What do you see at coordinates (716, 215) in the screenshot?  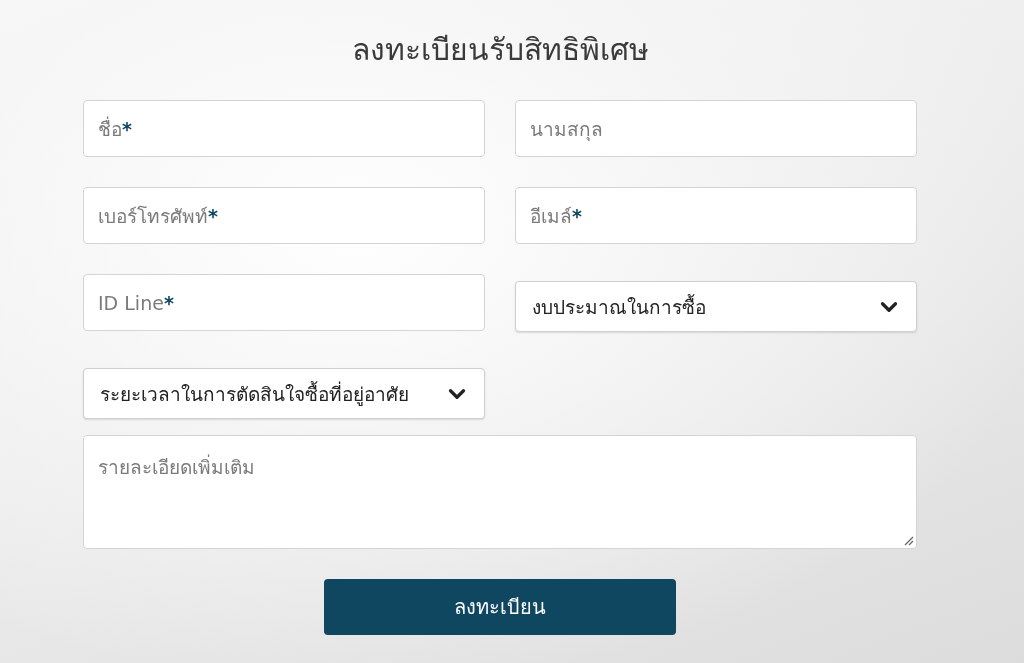 I see `input-field: อีเมล์*` at bounding box center [716, 215].